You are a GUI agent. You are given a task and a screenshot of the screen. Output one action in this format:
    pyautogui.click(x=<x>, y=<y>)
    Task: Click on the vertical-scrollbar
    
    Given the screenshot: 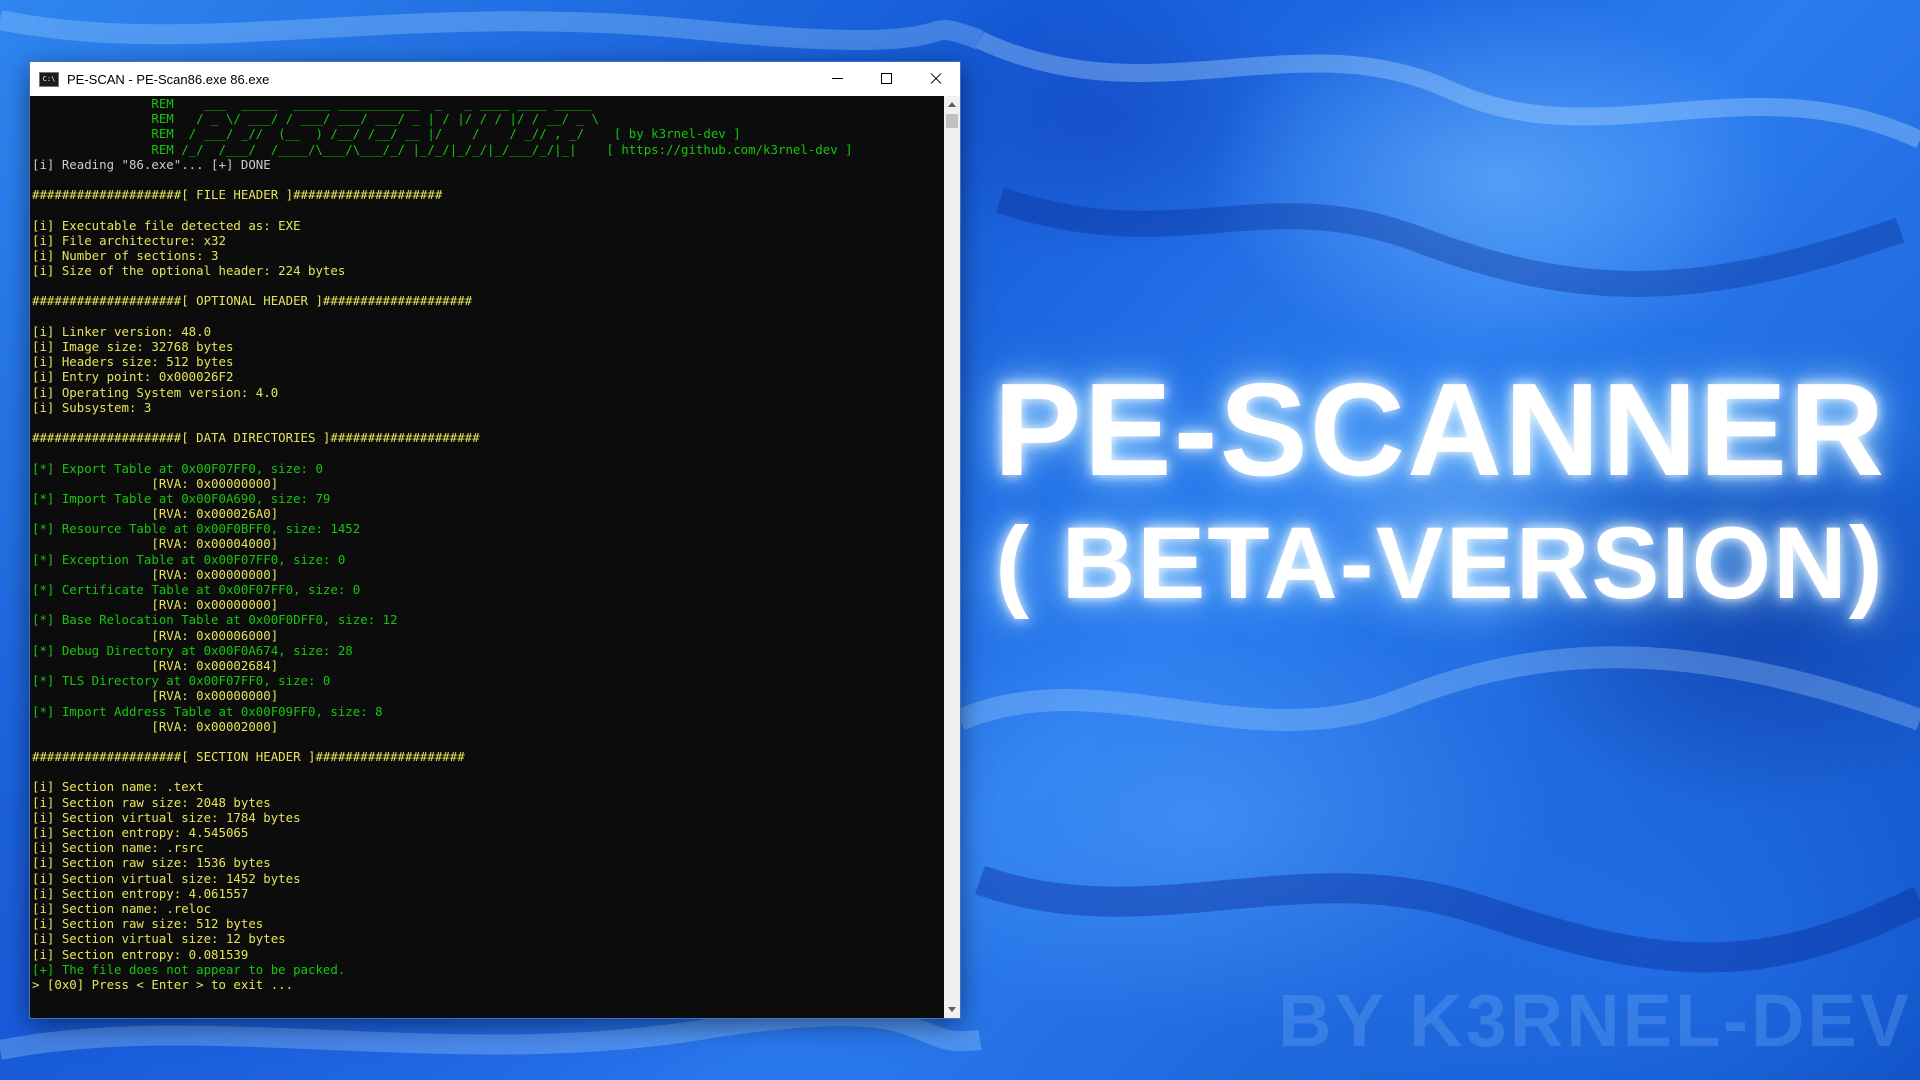 What is the action you would take?
    pyautogui.click(x=952, y=557)
    